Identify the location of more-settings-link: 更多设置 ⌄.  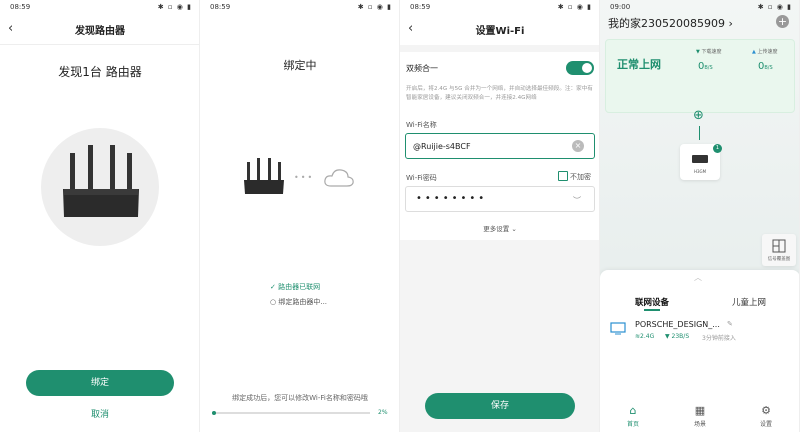
(499, 228).